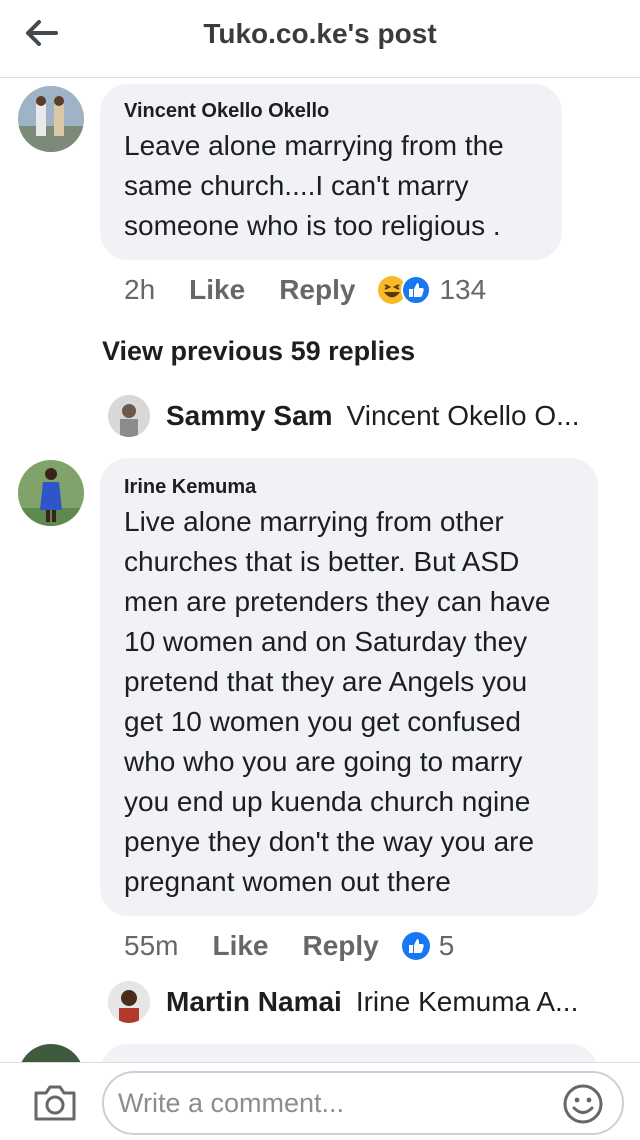 The width and height of the screenshot is (640, 1140). I want to click on camera-icon, so click(55, 1103).